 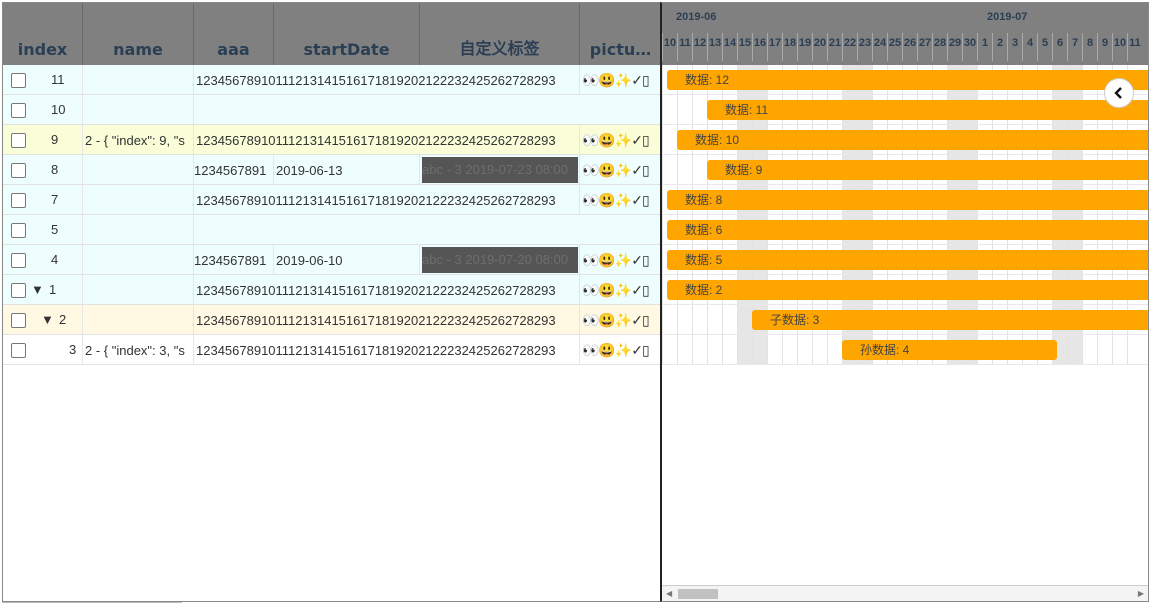 What do you see at coordinates (331, 110) in the screenshot?
I see `table-row: 10` at bounding box center [331, 110].